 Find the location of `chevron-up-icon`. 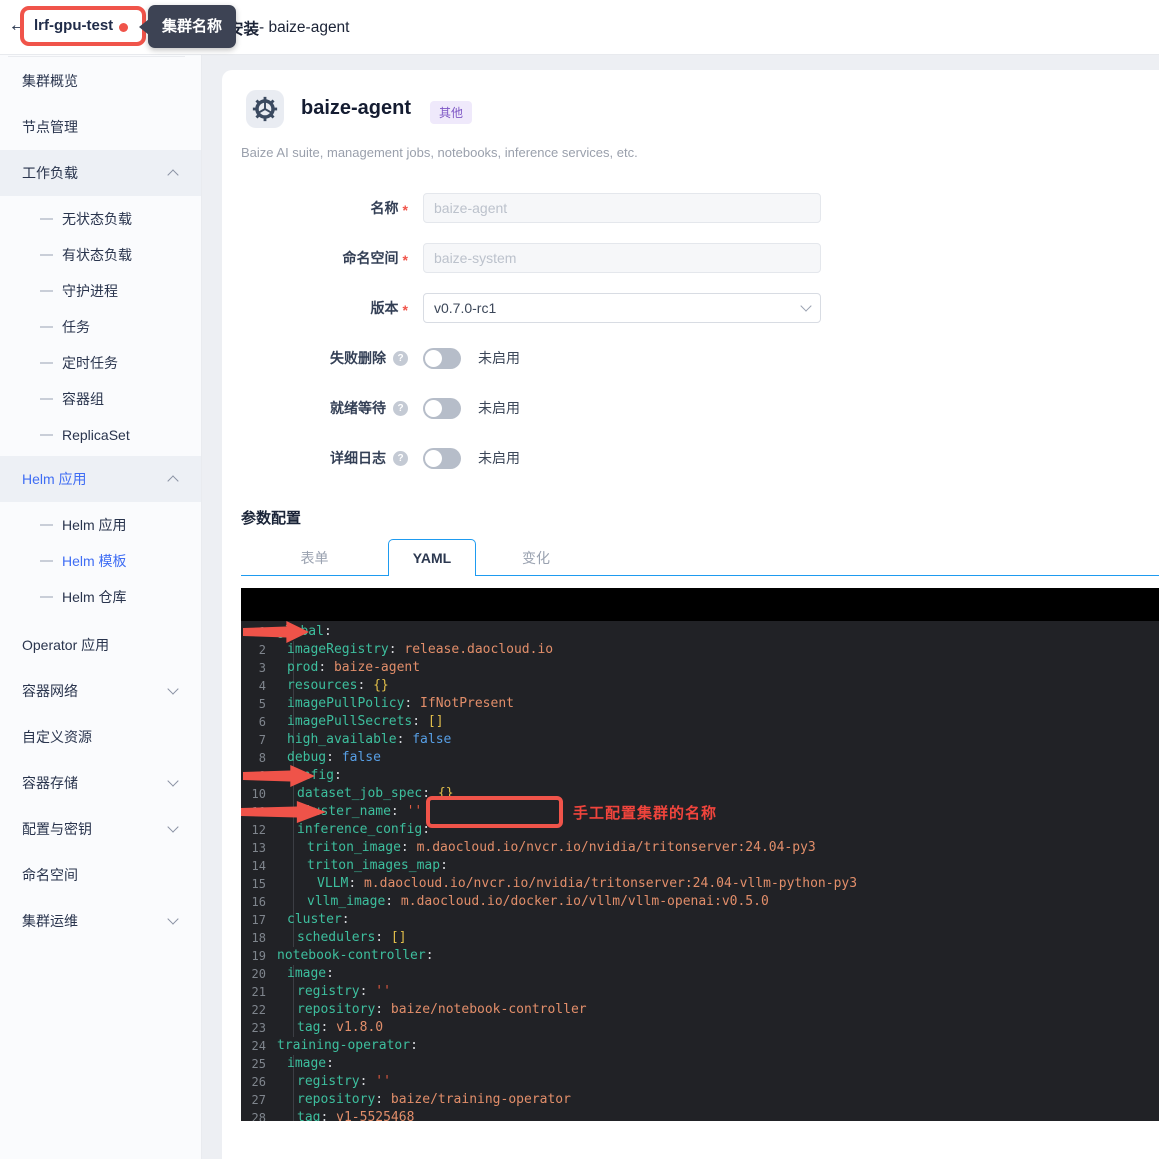

chevron-up-icon is located at coordinates (173, 481).